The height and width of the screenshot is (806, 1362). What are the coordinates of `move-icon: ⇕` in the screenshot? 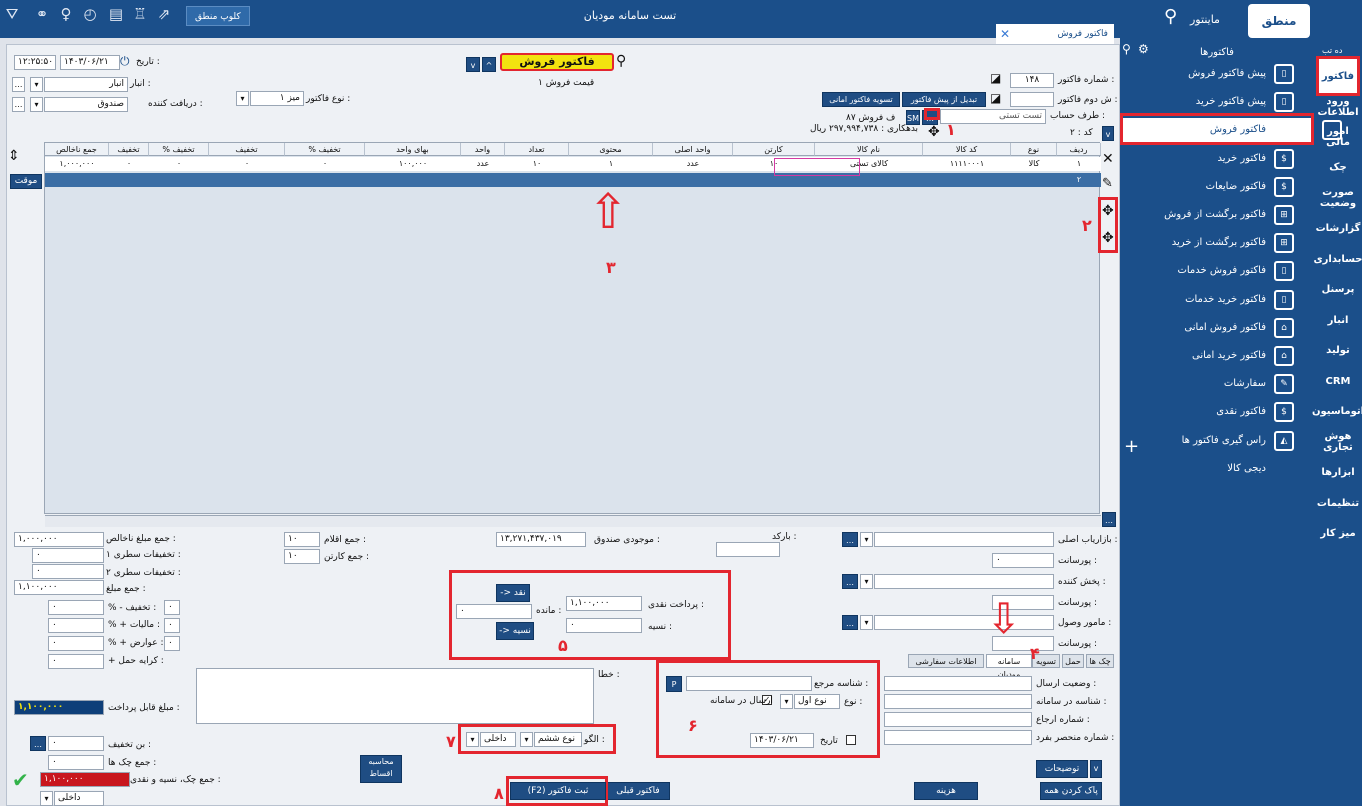 It's located at (14, 156).